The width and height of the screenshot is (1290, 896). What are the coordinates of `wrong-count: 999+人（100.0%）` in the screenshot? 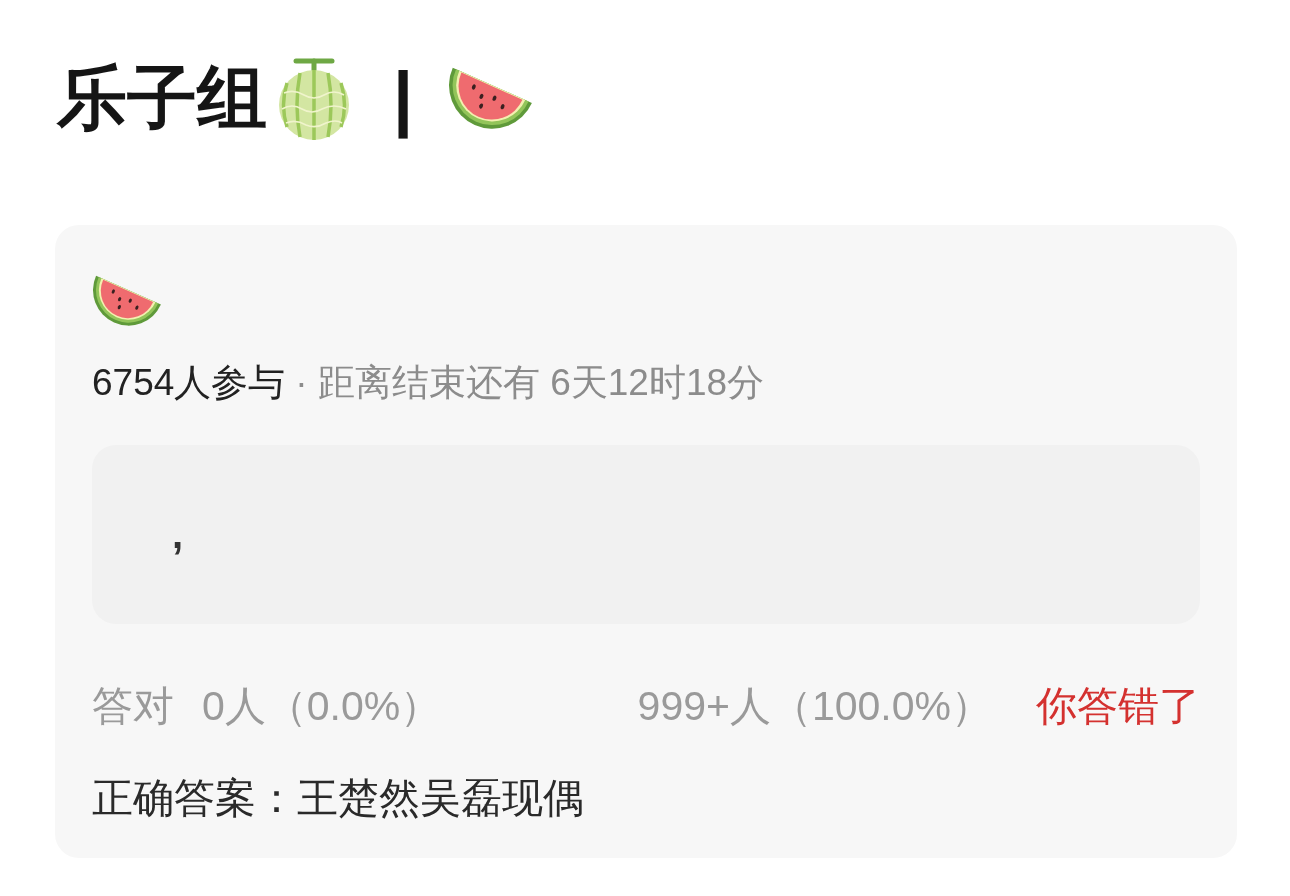 It's located at (814, 706).